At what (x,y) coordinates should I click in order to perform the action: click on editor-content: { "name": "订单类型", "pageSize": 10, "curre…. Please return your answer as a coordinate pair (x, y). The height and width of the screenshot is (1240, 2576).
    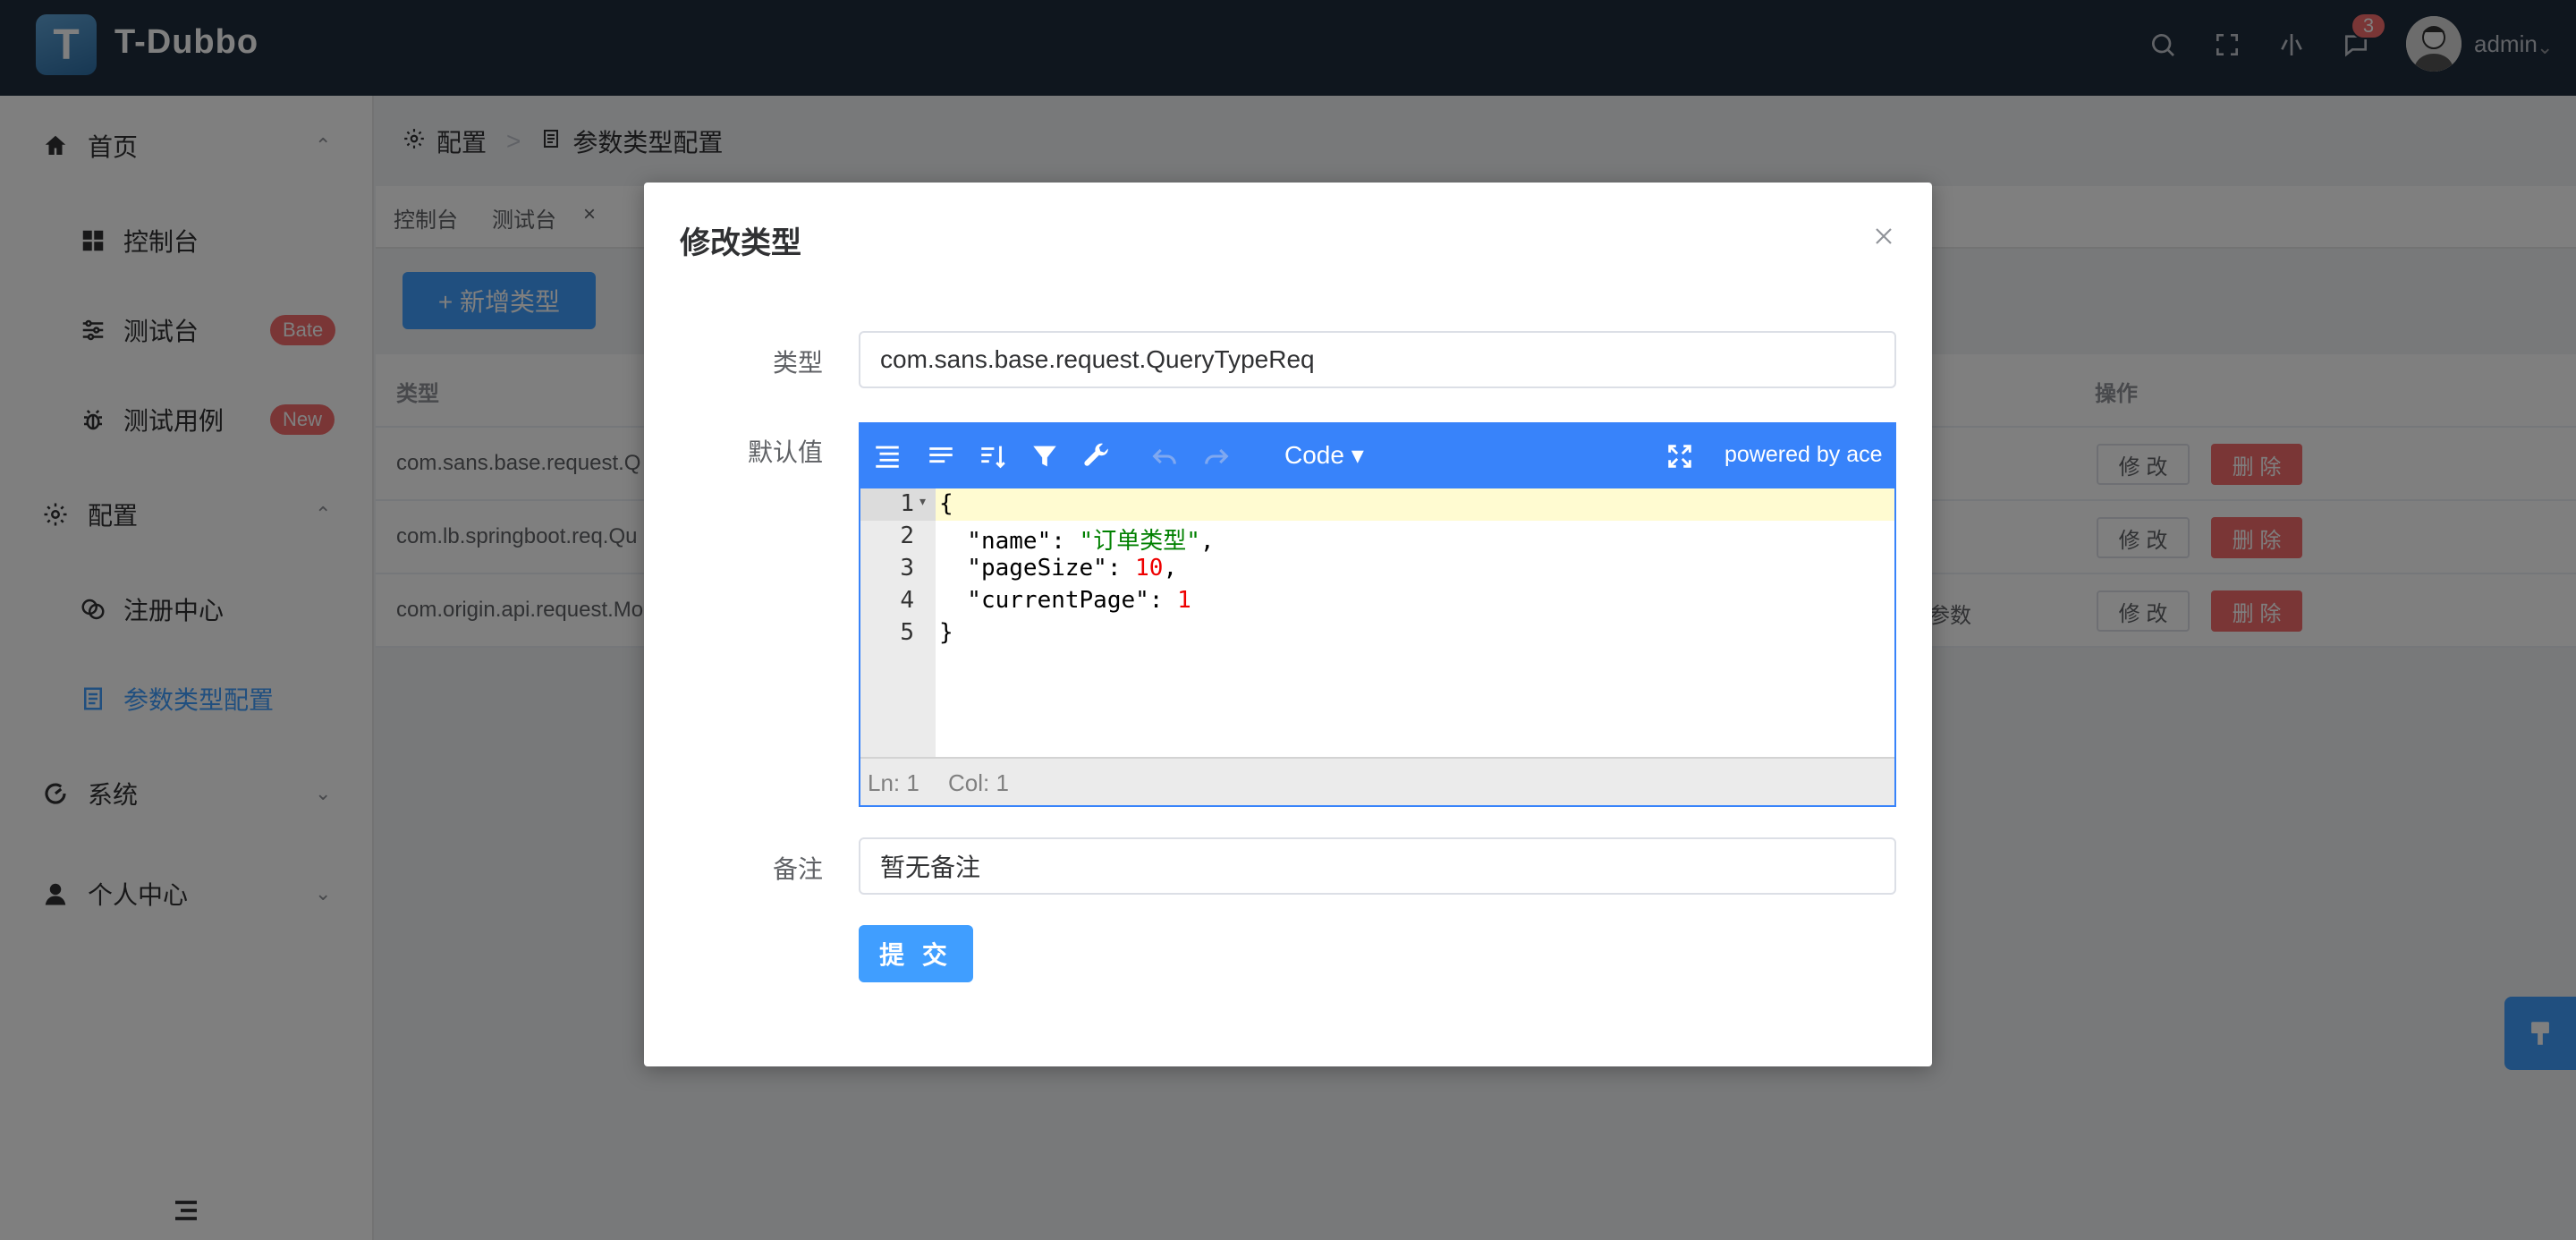
    Looking at the image, I should click on (1415, 622).